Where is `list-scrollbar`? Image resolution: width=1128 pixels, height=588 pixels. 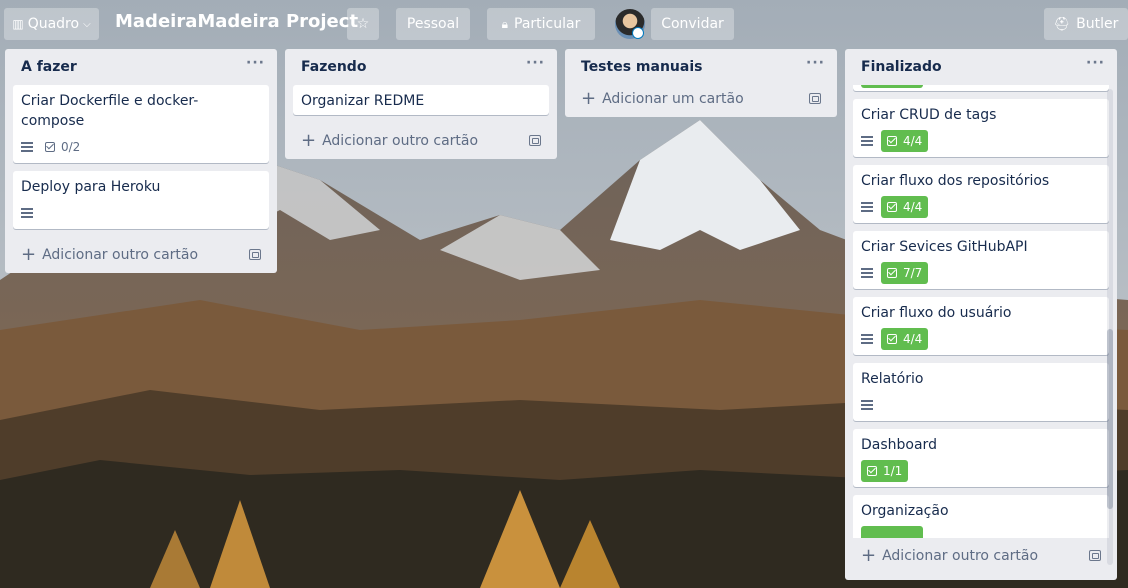
list-scrollbar is located at coordinates (1110, 327).